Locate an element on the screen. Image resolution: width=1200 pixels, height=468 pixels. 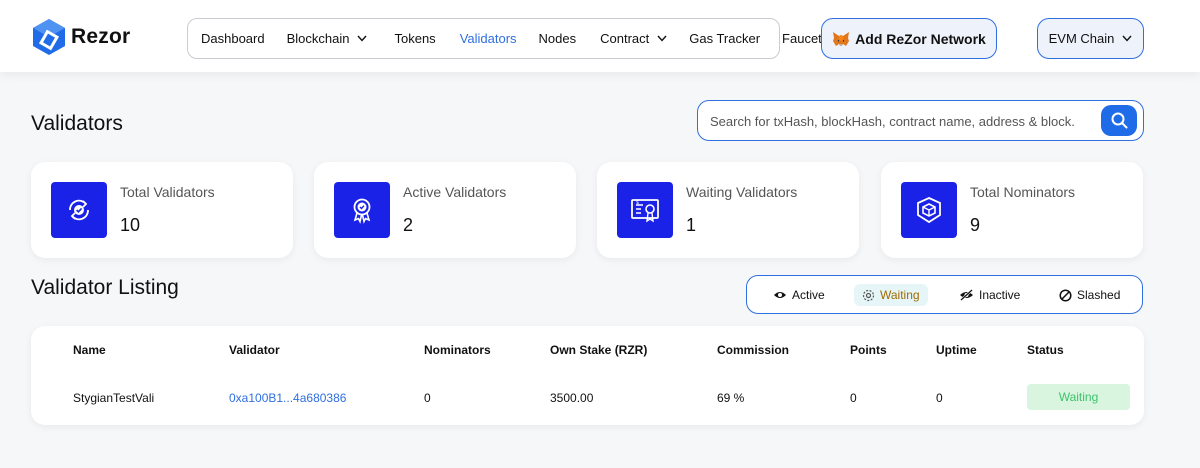
add-network-button: Add ReZor Network is located at coordinates (909, 38).